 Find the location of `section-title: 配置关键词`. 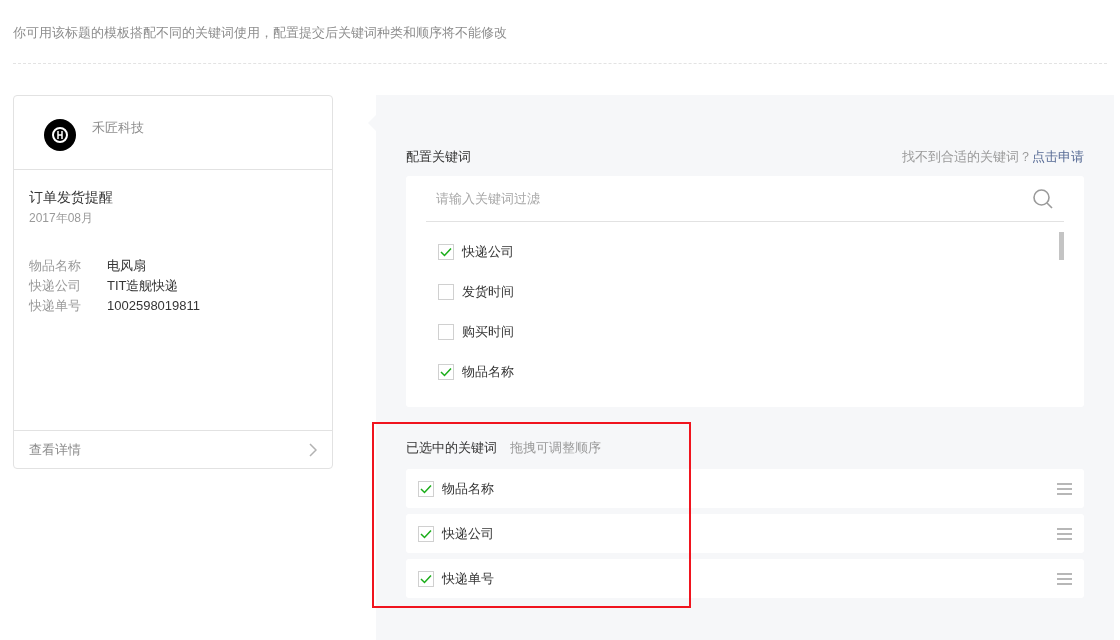

section-title: 配置关键词 is located at coordinates (438, 157).